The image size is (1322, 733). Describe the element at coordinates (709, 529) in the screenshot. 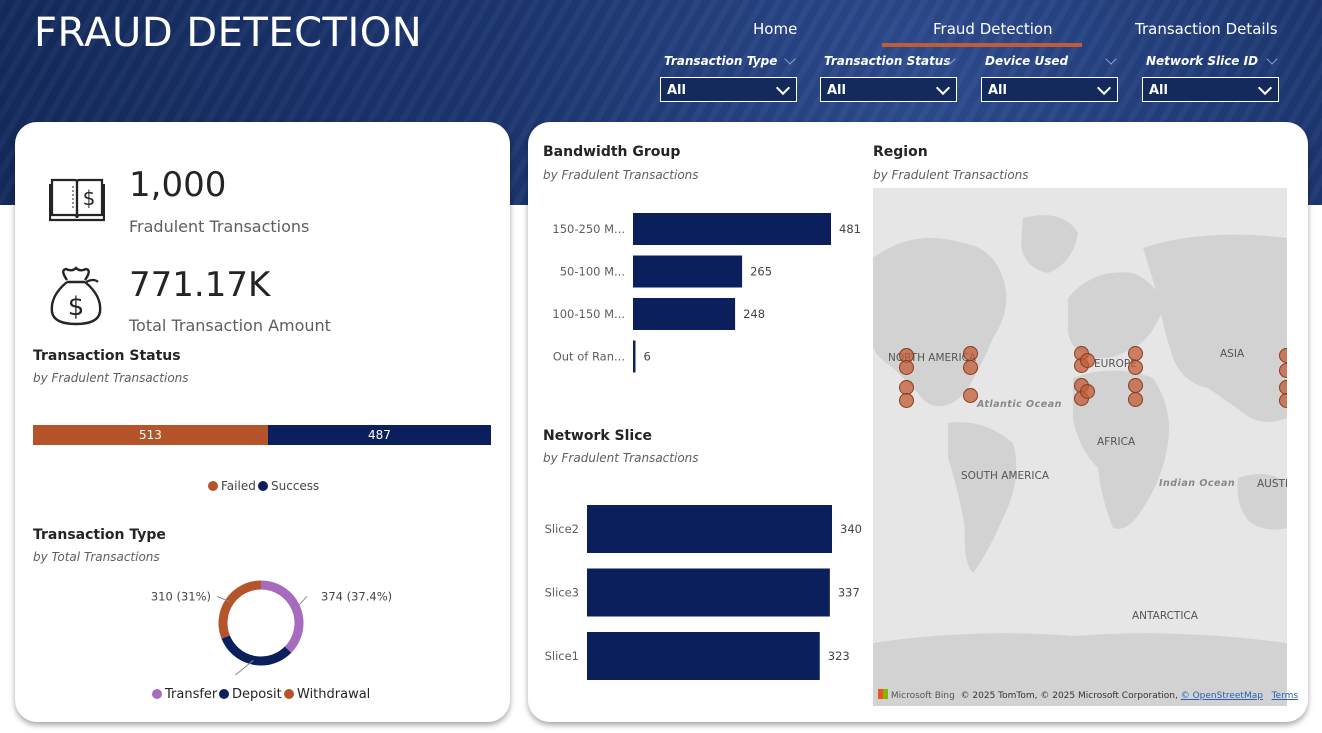

I see `bar-slice2` at that location.